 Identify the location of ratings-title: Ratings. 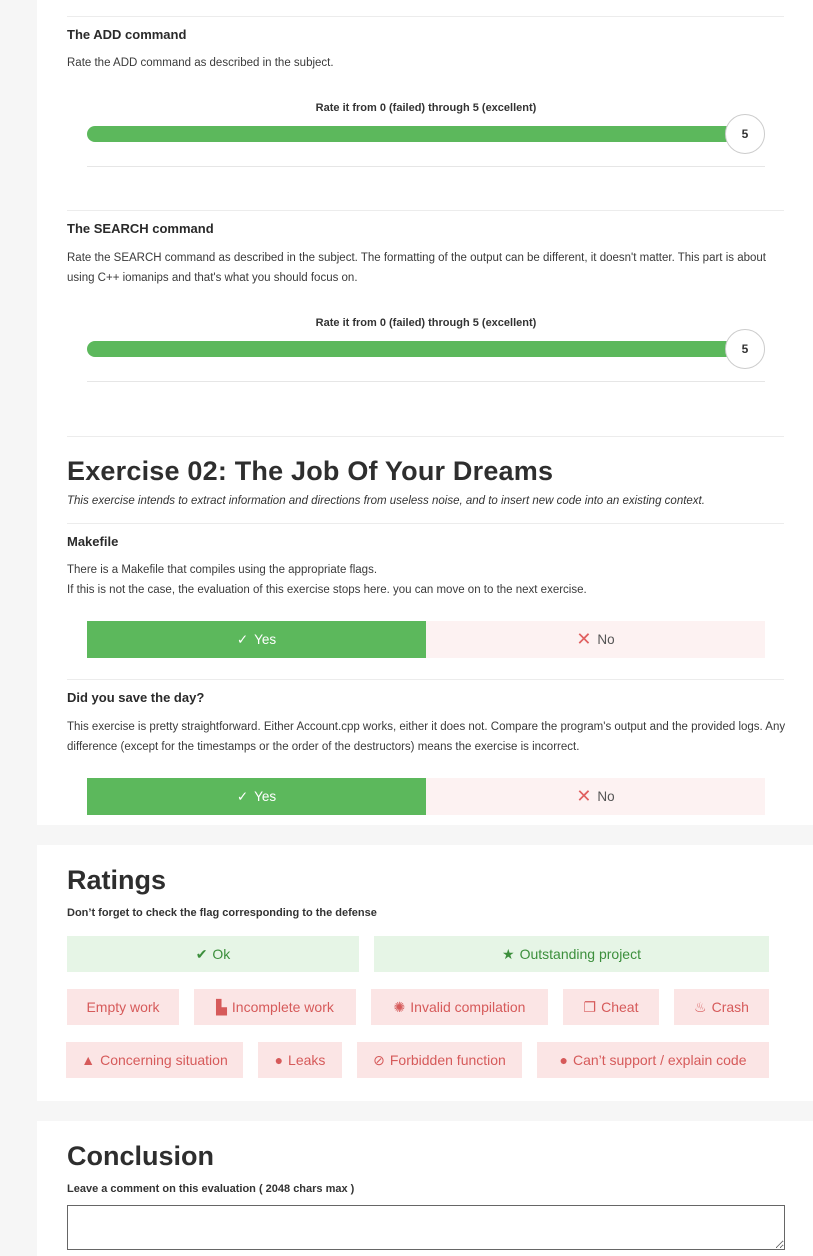
(117, 880).